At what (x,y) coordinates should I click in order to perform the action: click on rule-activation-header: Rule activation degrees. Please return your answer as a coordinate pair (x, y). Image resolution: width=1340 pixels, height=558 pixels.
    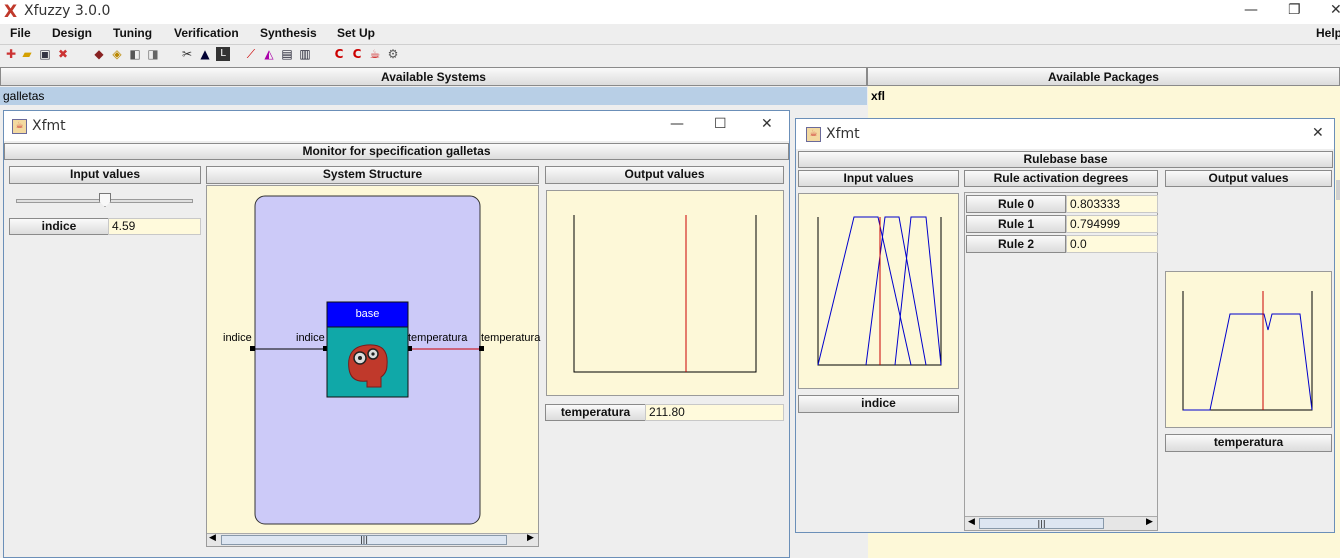
    Looking at the image, I should click on (1061, 178).